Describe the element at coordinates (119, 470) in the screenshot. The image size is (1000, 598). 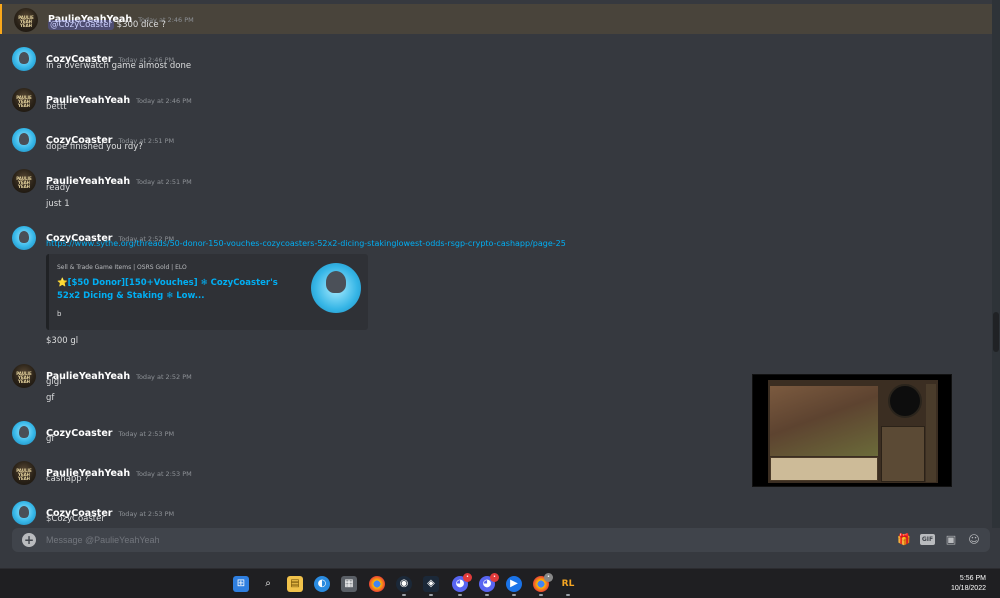
I see `message-header: PaulieYeahYeah Today at 2:53 PM` at that location.